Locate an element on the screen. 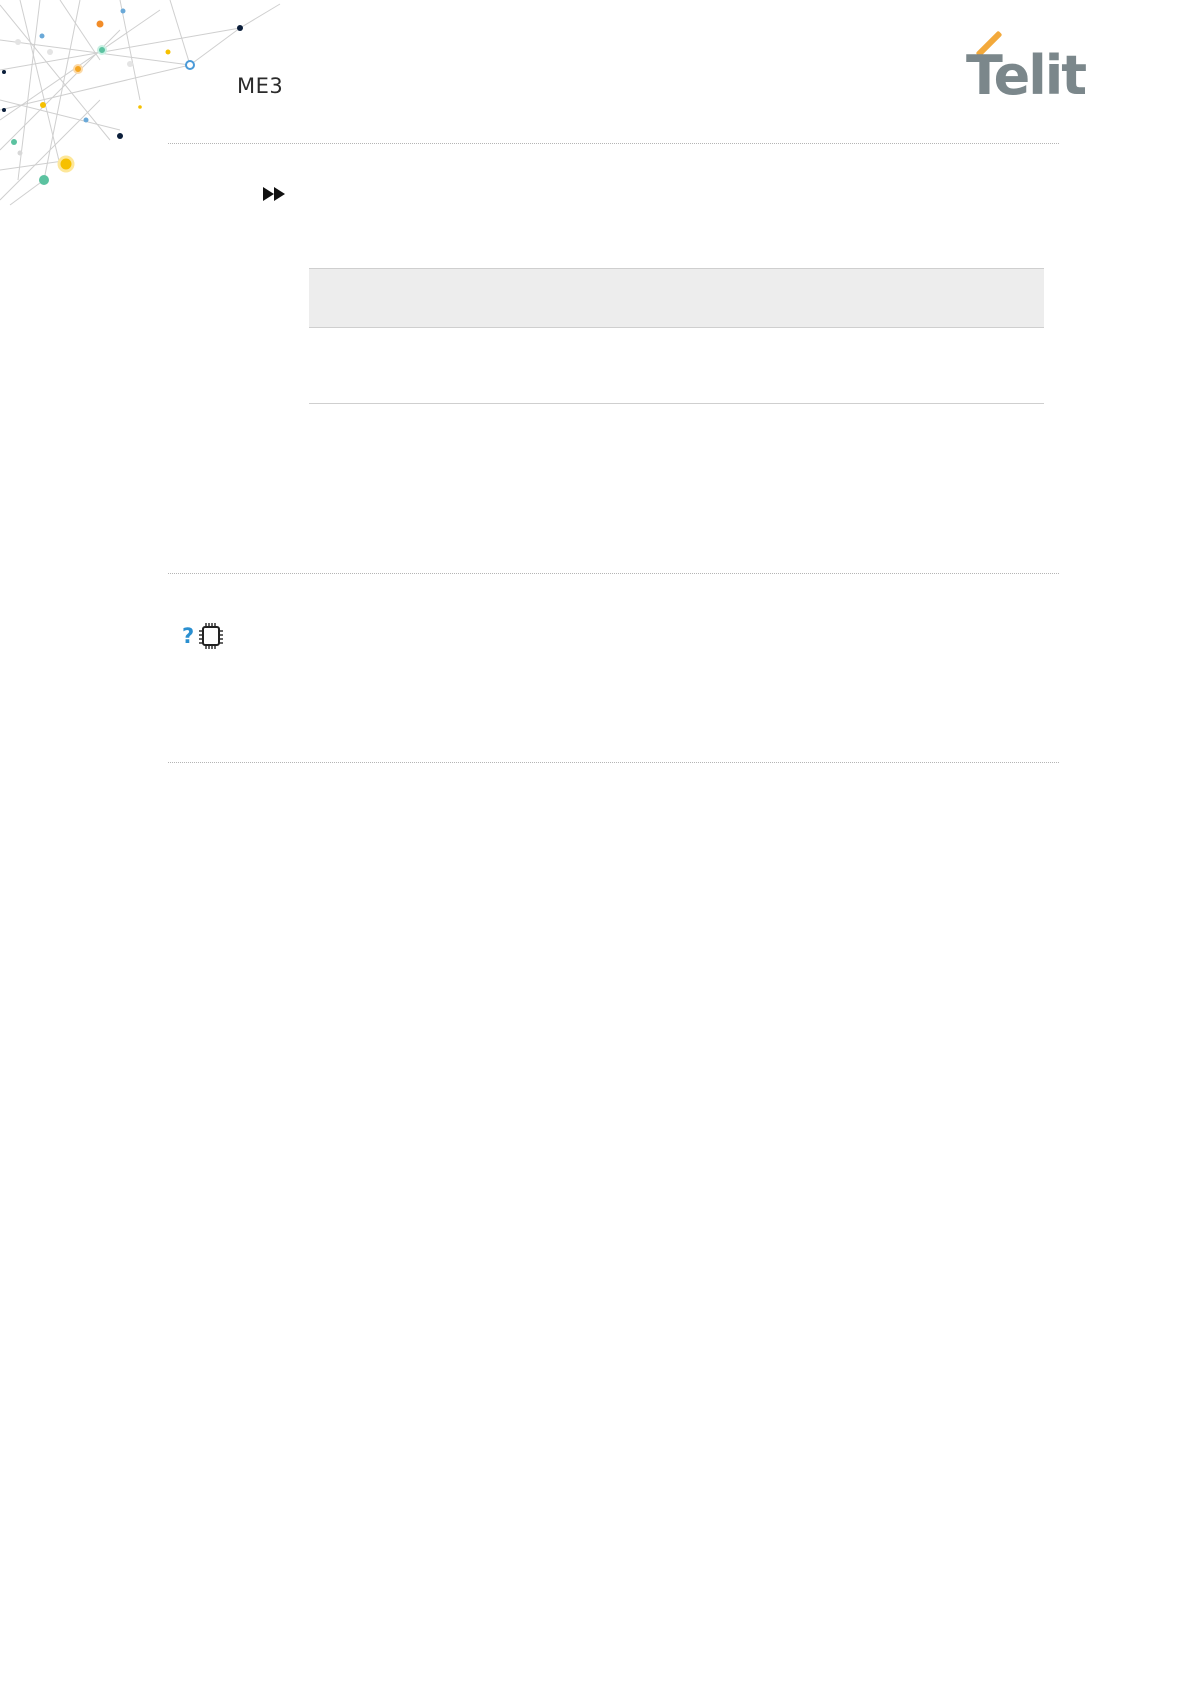 The height and width of the screenshot is (1684, 1191). chip-icon is located at coordinates (211, 636).